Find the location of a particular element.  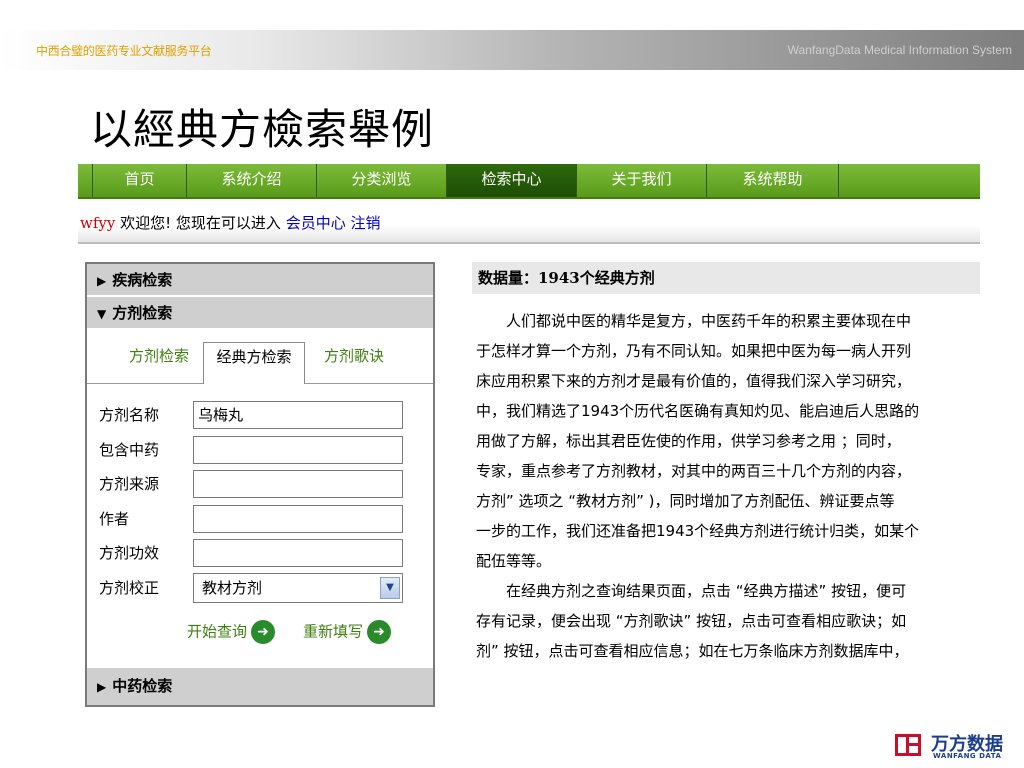

disease-search-label: 疾病检索 is located at coordinates (142, 280).